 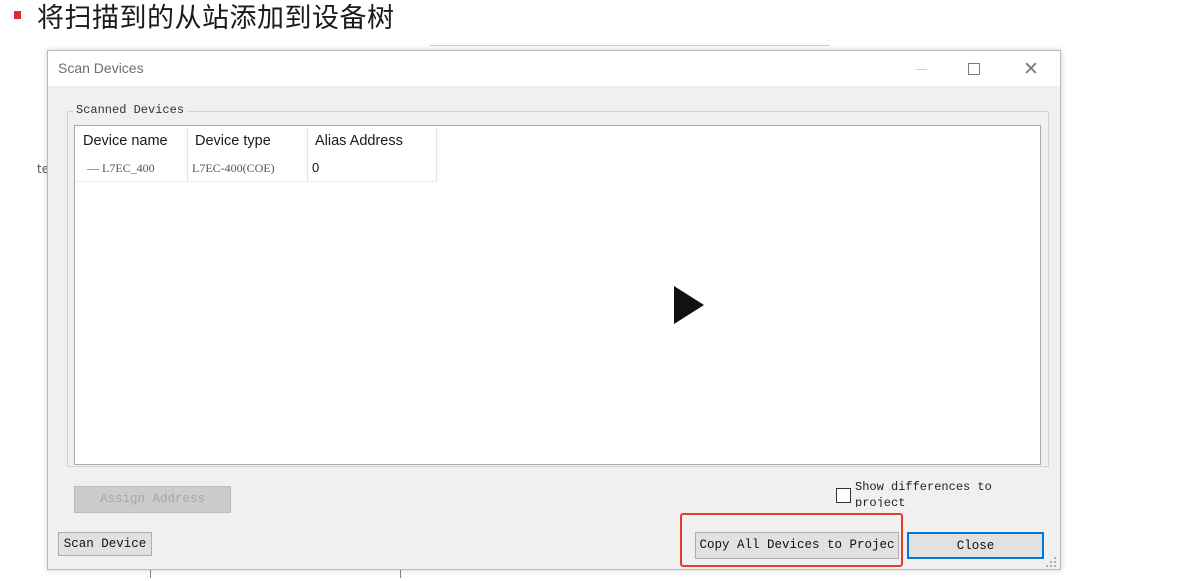 What do you see at coordinates (921, 68) in the screenshot?
I see `minimize-icon` at bounding box center [921, 68].